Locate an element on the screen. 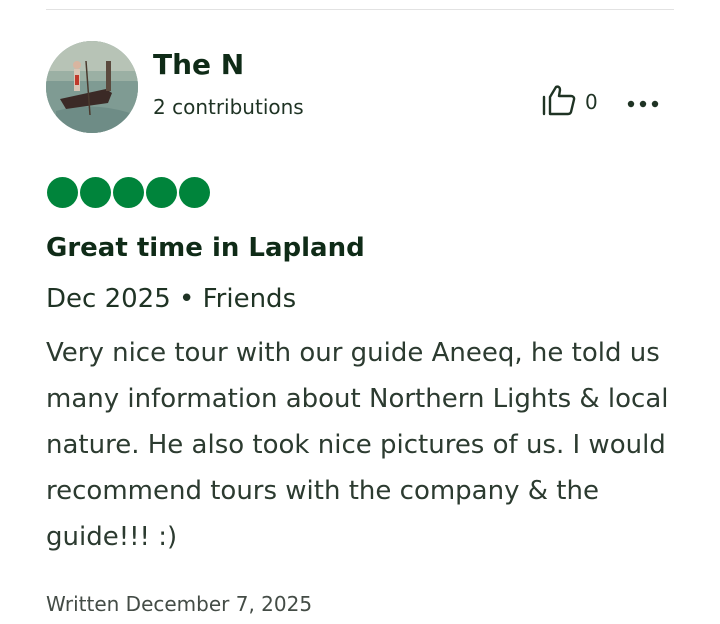  more-options-icon is located at coordinates (643, 102).